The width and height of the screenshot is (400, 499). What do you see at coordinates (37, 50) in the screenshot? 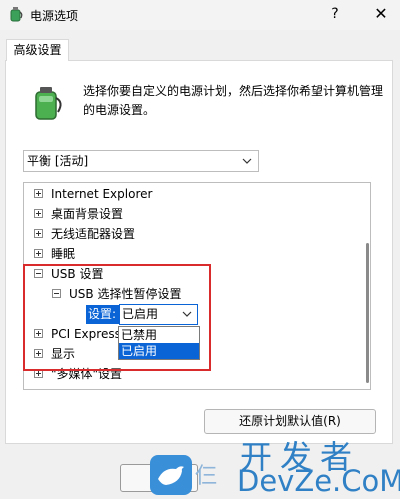
I see `tab-advanced-settings: 高级设置` at bounding box center [37, 50].